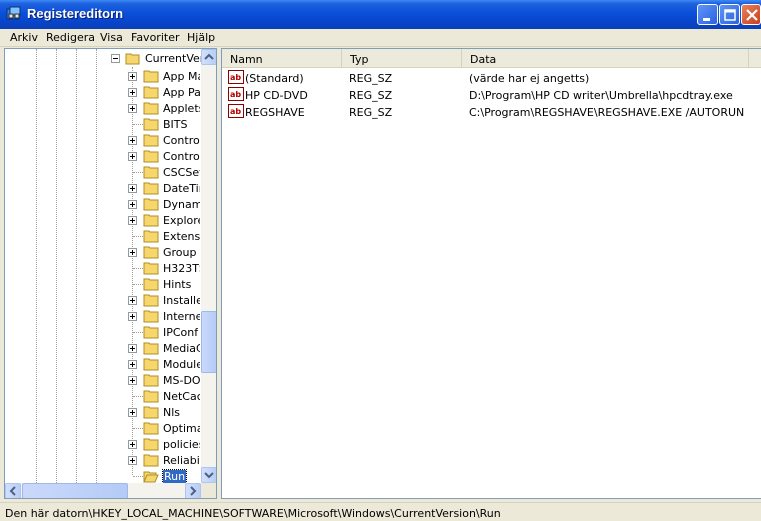  I want to click on tree-item: Nls, so click(171, 412).